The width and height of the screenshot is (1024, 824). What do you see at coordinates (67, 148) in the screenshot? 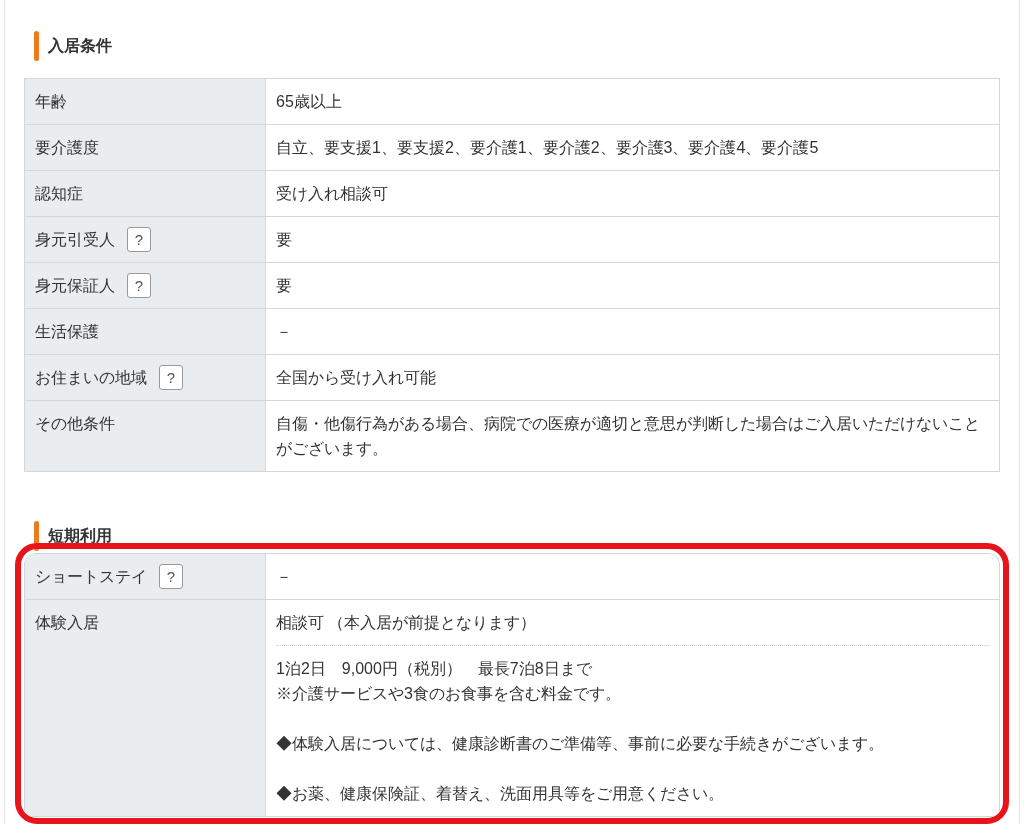
I see `row-label: 要介護度` at bounding box center [67, 148].